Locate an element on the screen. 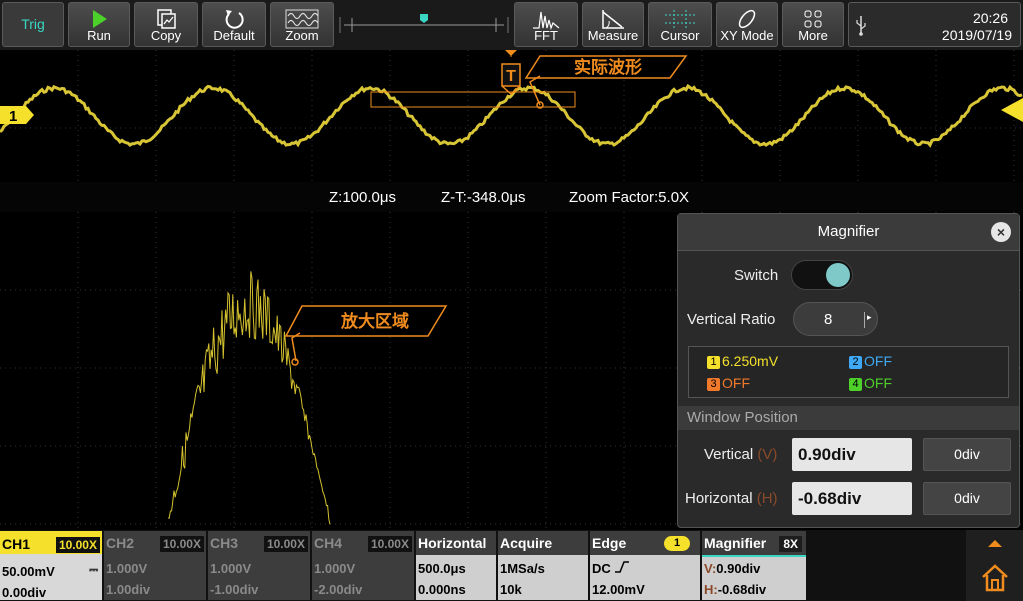  trigger-marker: T is located at coordinates (511, 76).